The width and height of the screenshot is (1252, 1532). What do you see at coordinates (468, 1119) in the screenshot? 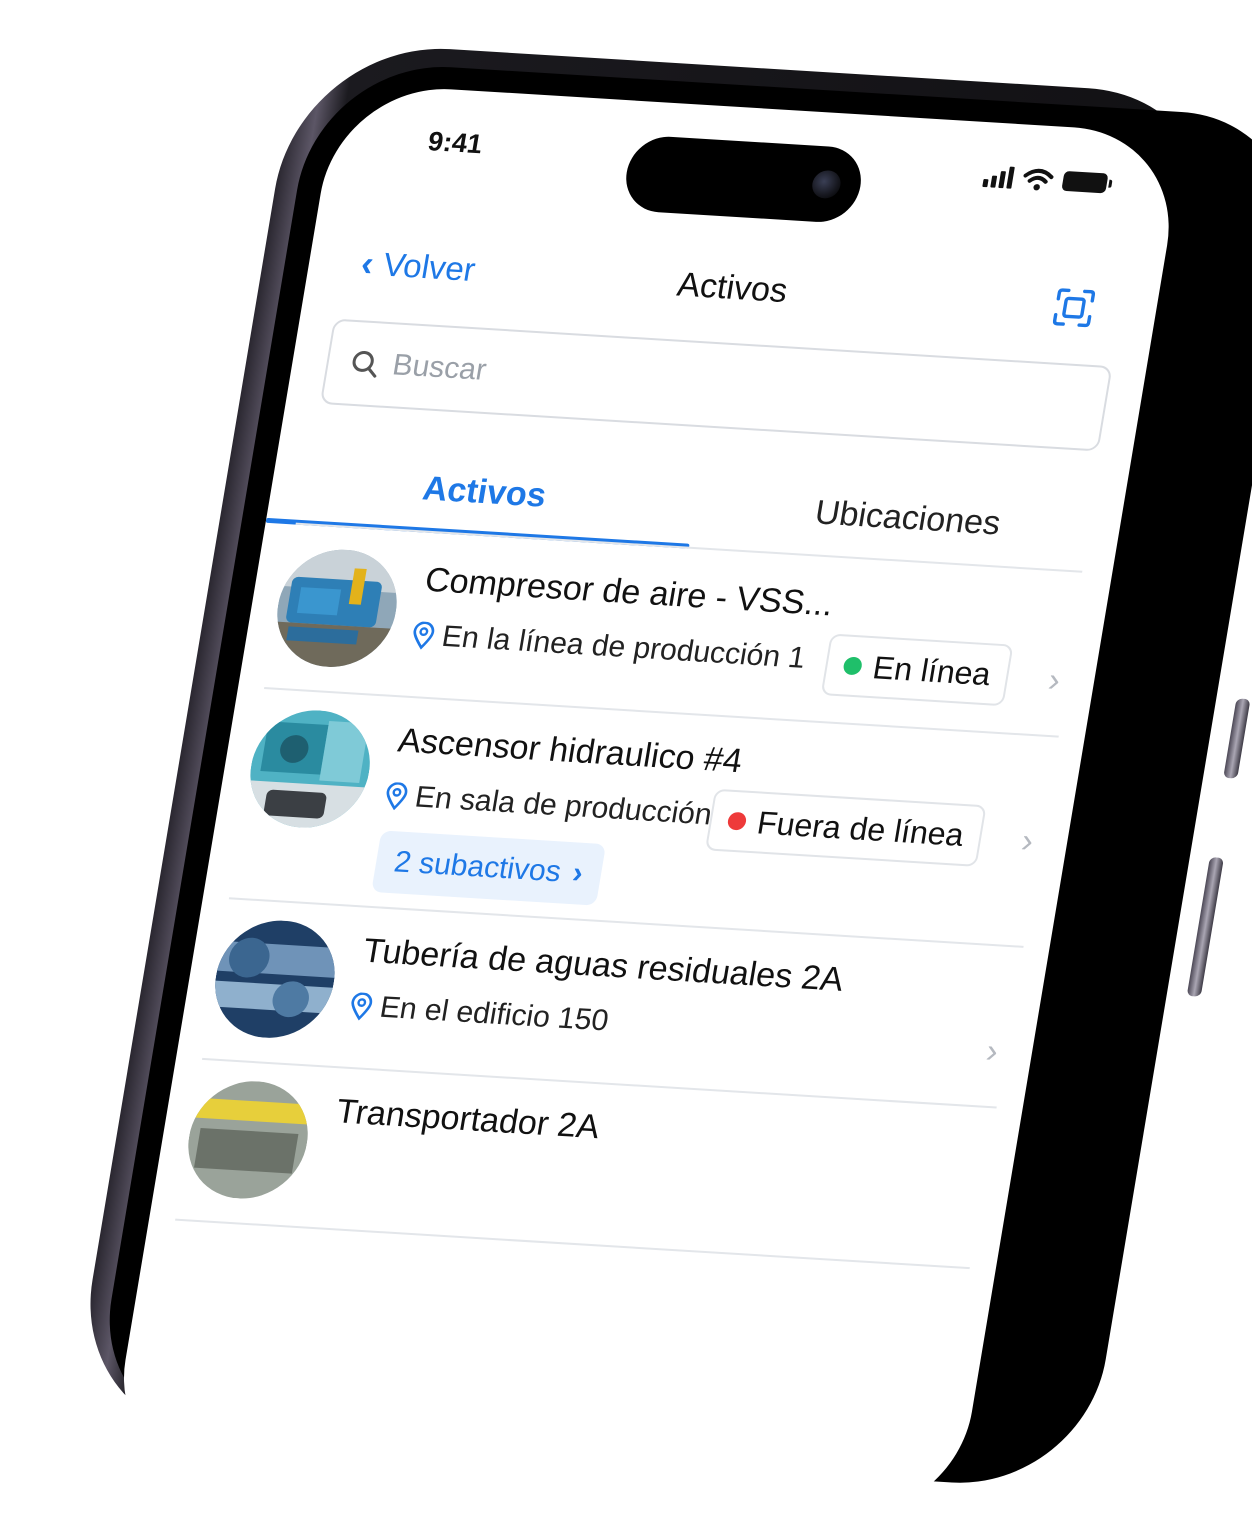
I see `asset-name: Transportador 2A` at bounding box center [468, 1119].